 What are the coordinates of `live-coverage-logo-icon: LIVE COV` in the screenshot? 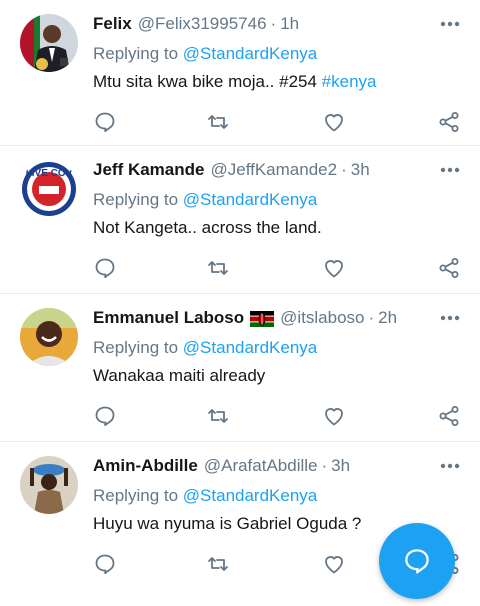 It's located at (49, 189).